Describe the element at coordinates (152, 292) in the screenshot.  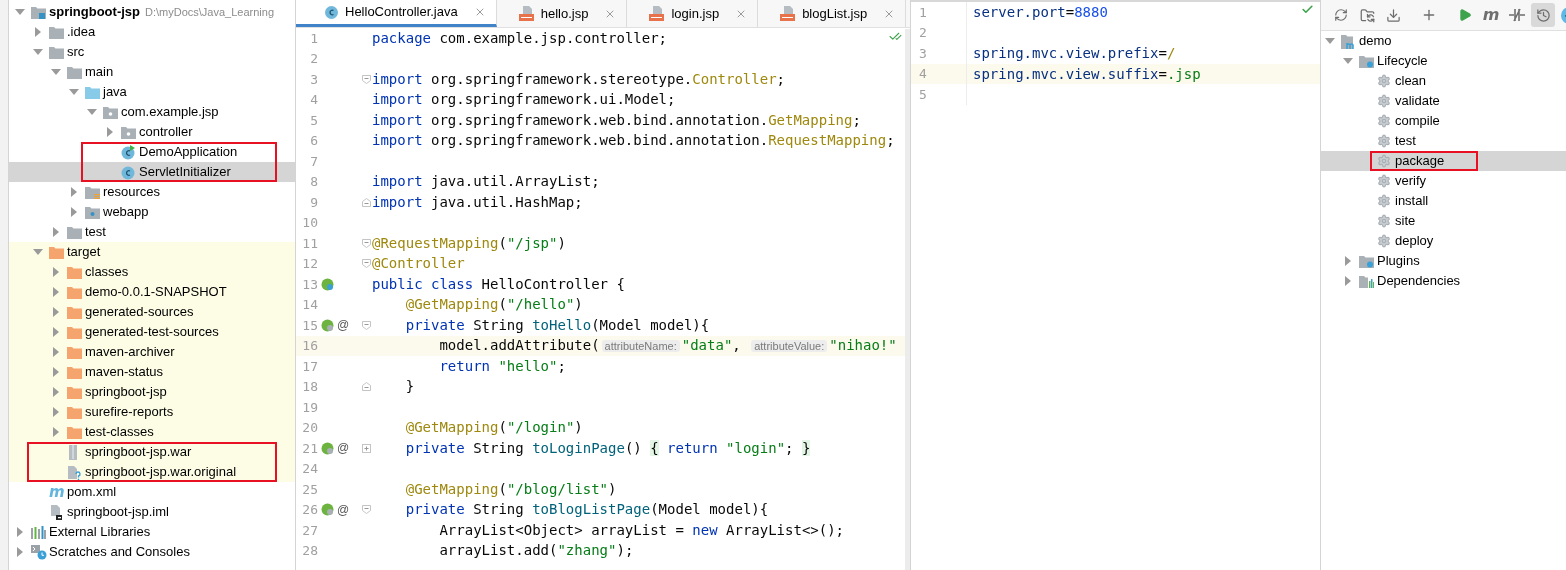
I see `tree-item: demo-0.0.1-SNAPSHOT` at that location.